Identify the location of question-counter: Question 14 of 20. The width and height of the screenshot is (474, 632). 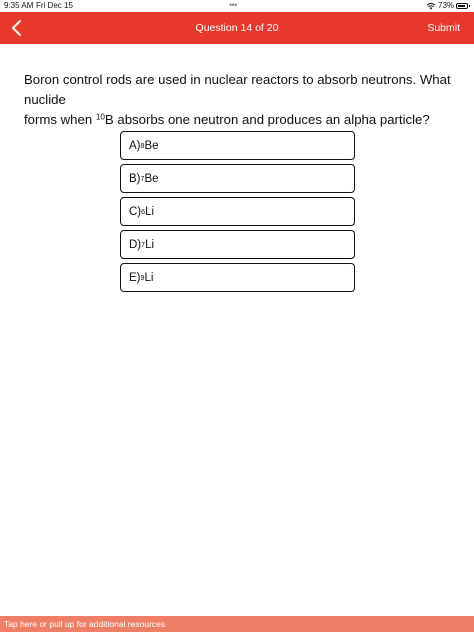
(237, 28).